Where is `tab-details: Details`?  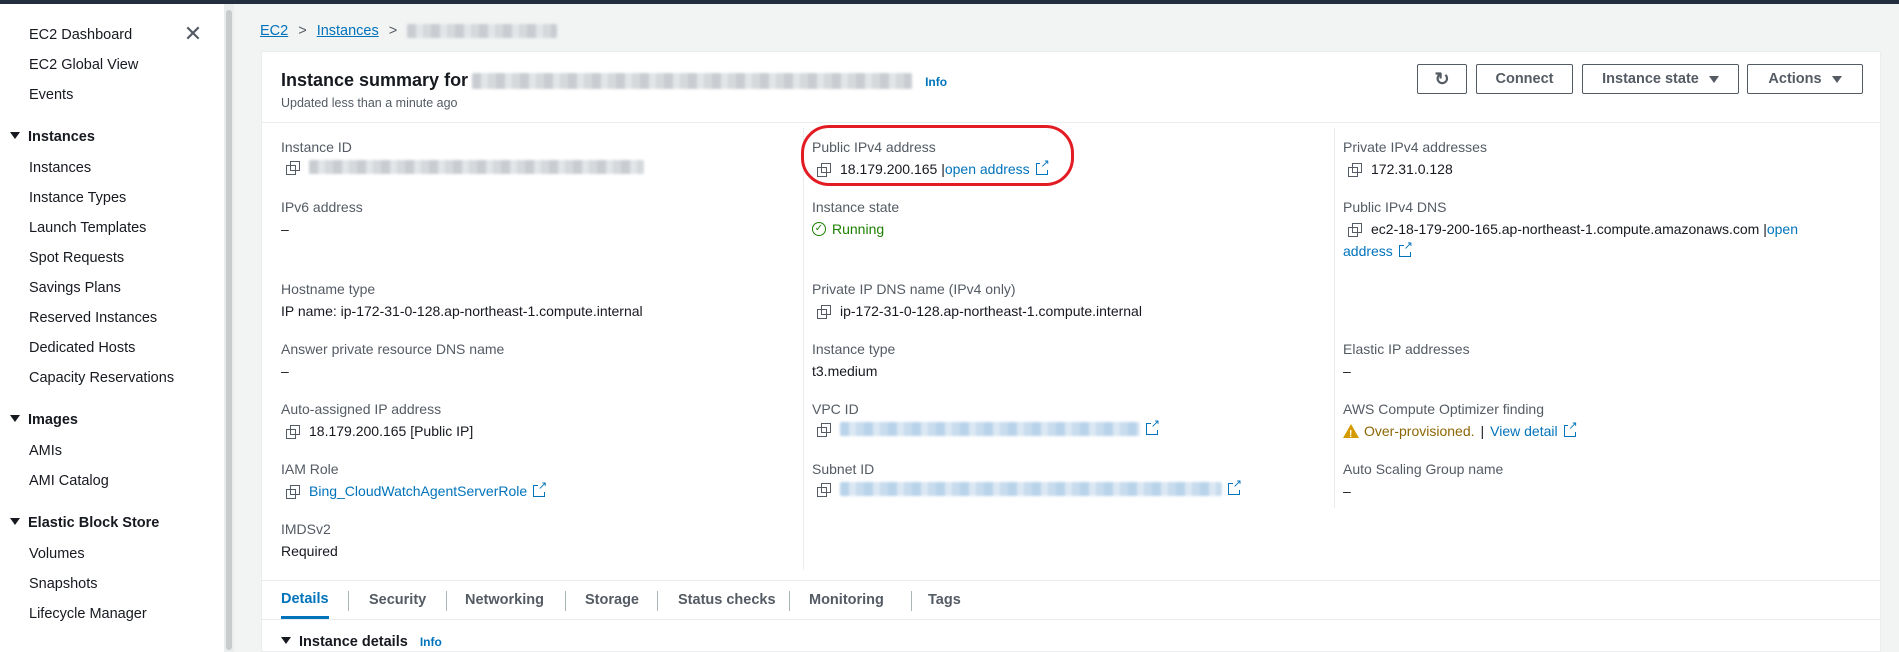 tab-details: Details is located at coordinates (305, 600).